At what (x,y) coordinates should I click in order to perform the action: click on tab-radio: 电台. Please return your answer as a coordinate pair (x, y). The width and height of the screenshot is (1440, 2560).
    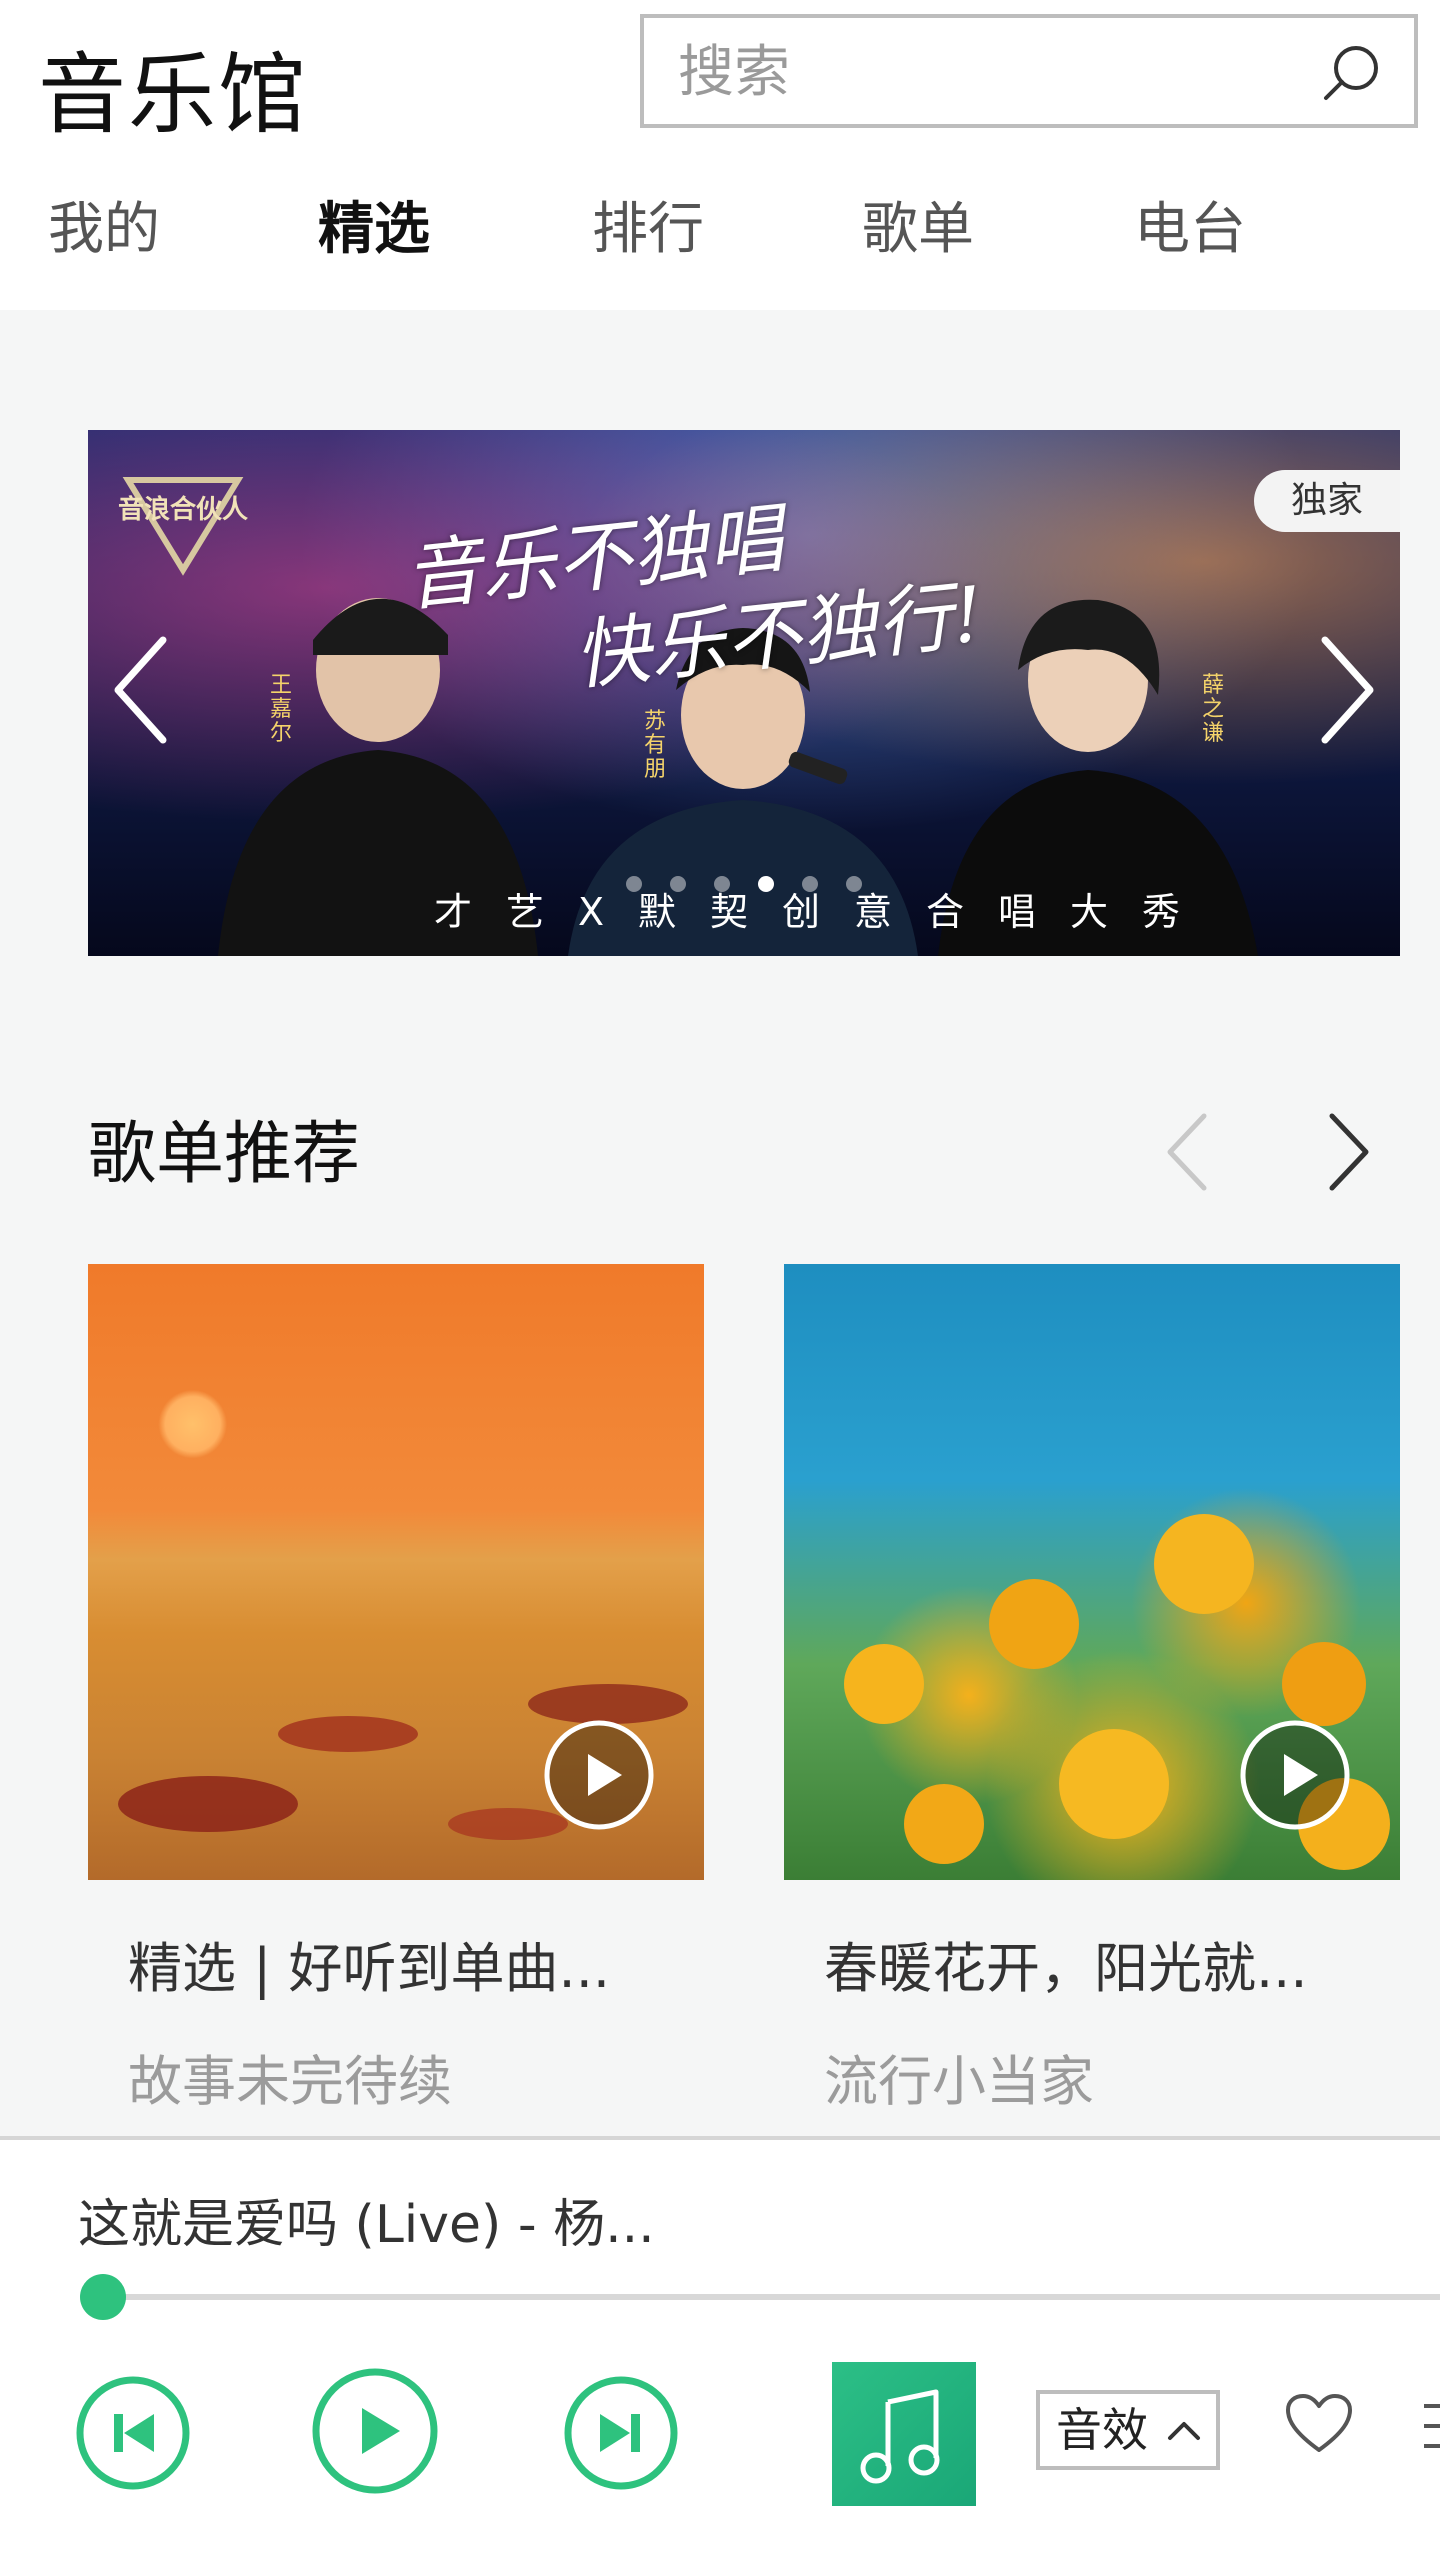
    Looking at the image, I should click on (1190, 230).